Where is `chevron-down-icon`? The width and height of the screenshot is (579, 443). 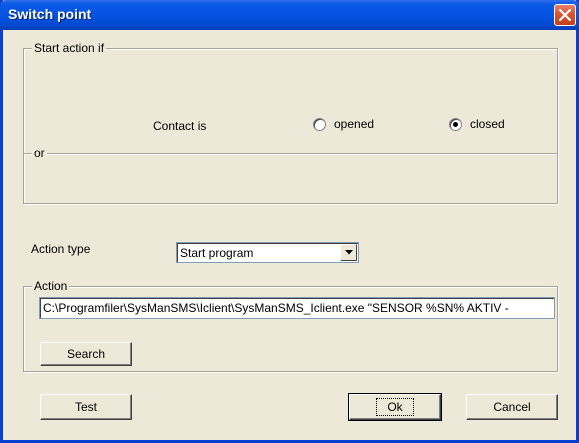
chevron-down-icon is located at coordinates (348, 252).